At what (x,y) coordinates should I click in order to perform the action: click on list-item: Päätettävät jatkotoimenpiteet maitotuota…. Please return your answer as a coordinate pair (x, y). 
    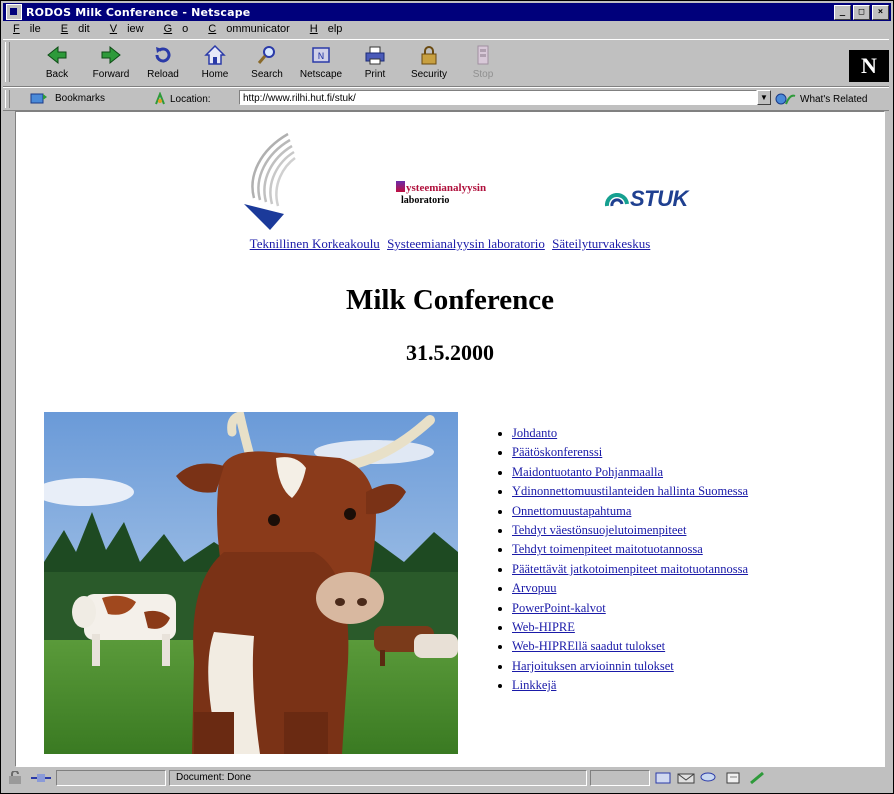
    Looking at the image, I should click on (630, 569).